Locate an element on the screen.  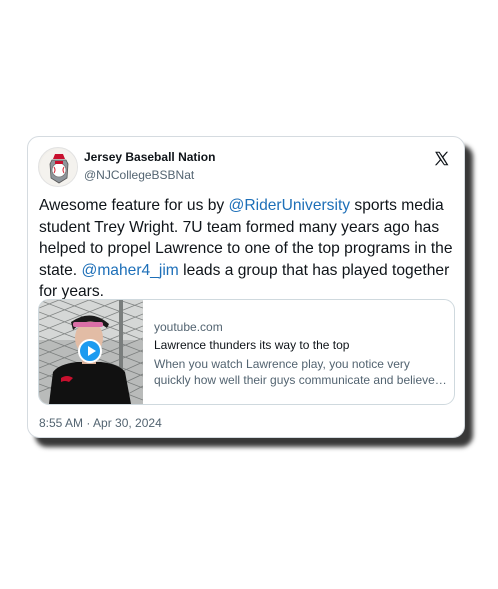
mention-link: @maher4_jim is located at coordinates (129, 270).